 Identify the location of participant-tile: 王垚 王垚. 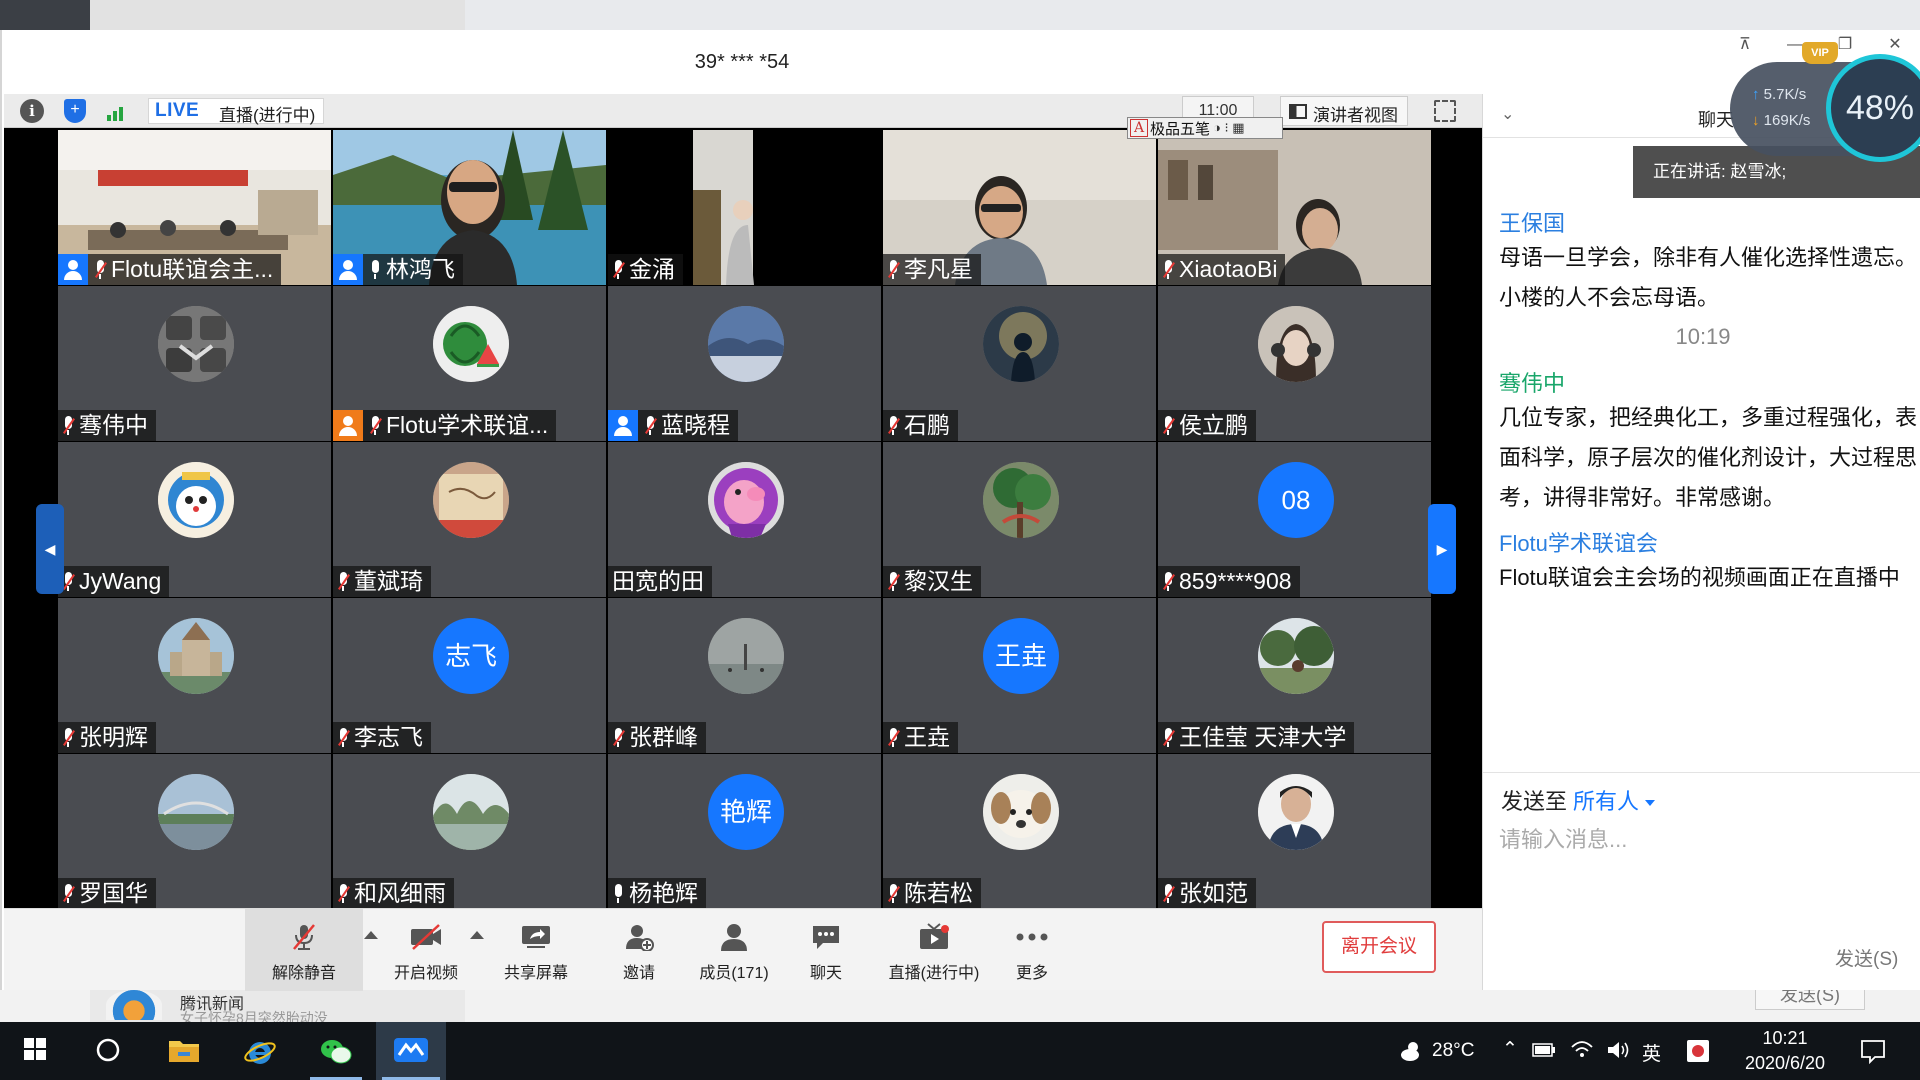
(1019, 675).